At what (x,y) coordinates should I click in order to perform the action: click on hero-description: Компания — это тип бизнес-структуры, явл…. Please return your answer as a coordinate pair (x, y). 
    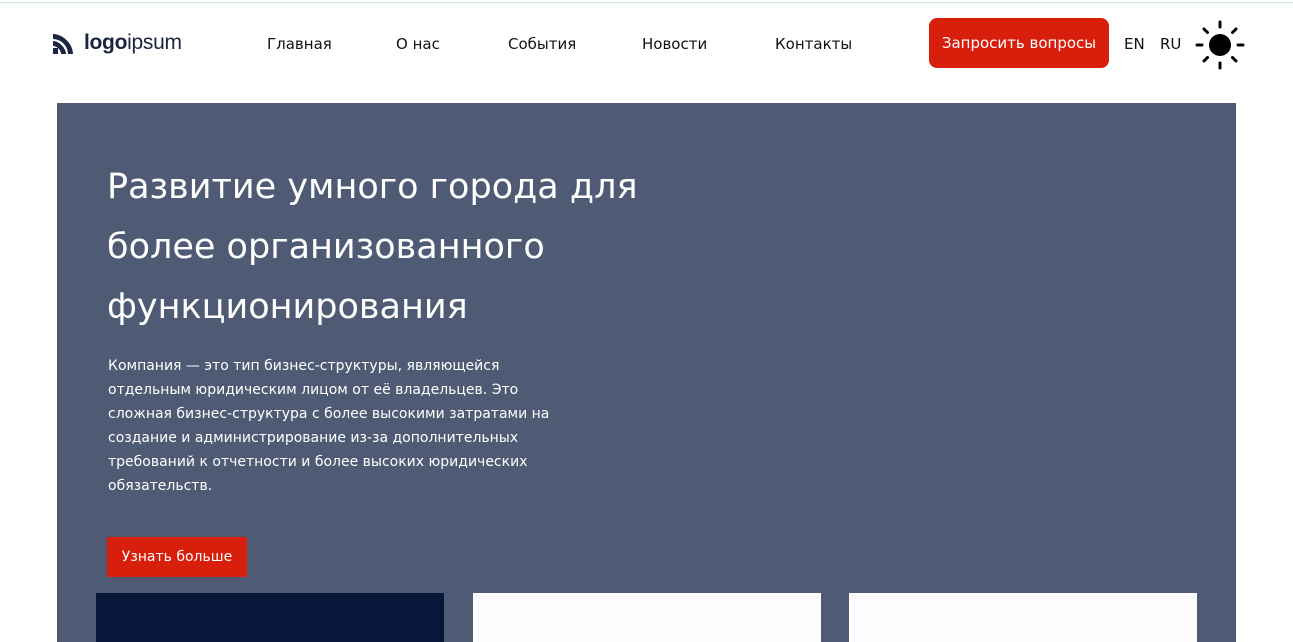
    Looking at the image, I should click on (329, 426).